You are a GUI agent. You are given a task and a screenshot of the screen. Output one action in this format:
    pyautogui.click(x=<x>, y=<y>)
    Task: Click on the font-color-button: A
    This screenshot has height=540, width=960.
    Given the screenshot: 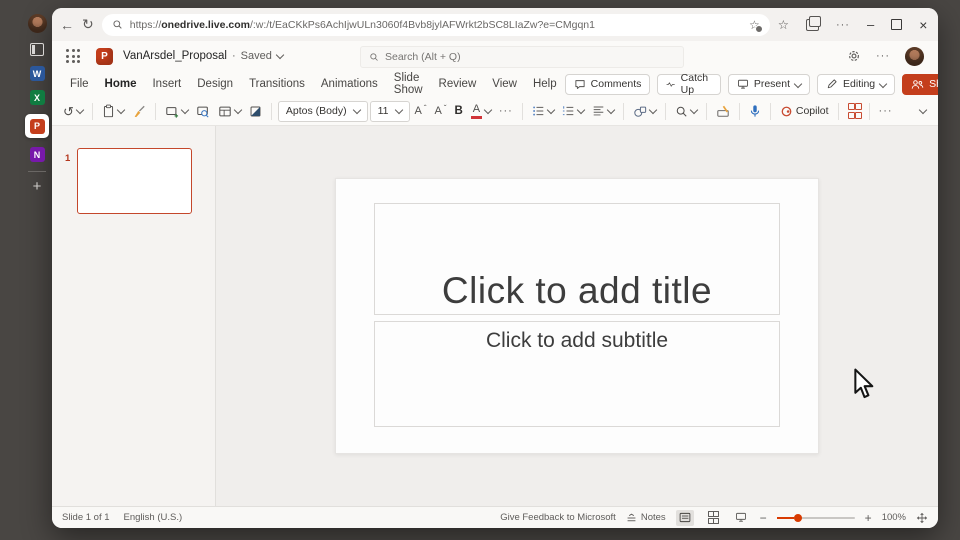 What is the action you would take?
    pyautogui.click(x=481, y=111)
    